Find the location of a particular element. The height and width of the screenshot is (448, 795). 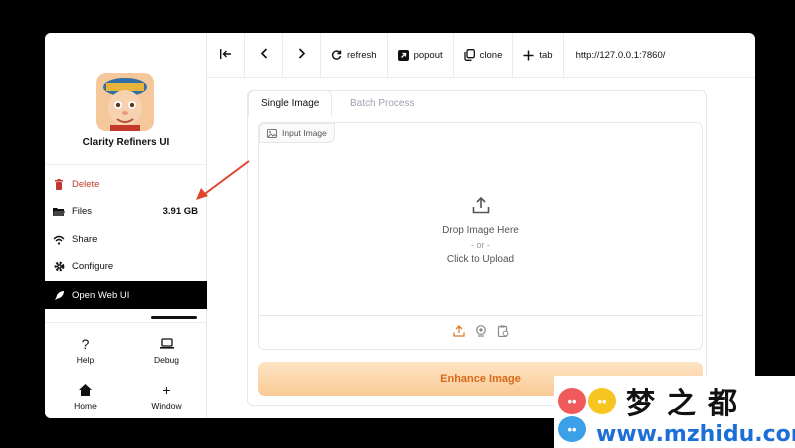

click-upload-text: Click to Upload is located at coordinates (480, 259).